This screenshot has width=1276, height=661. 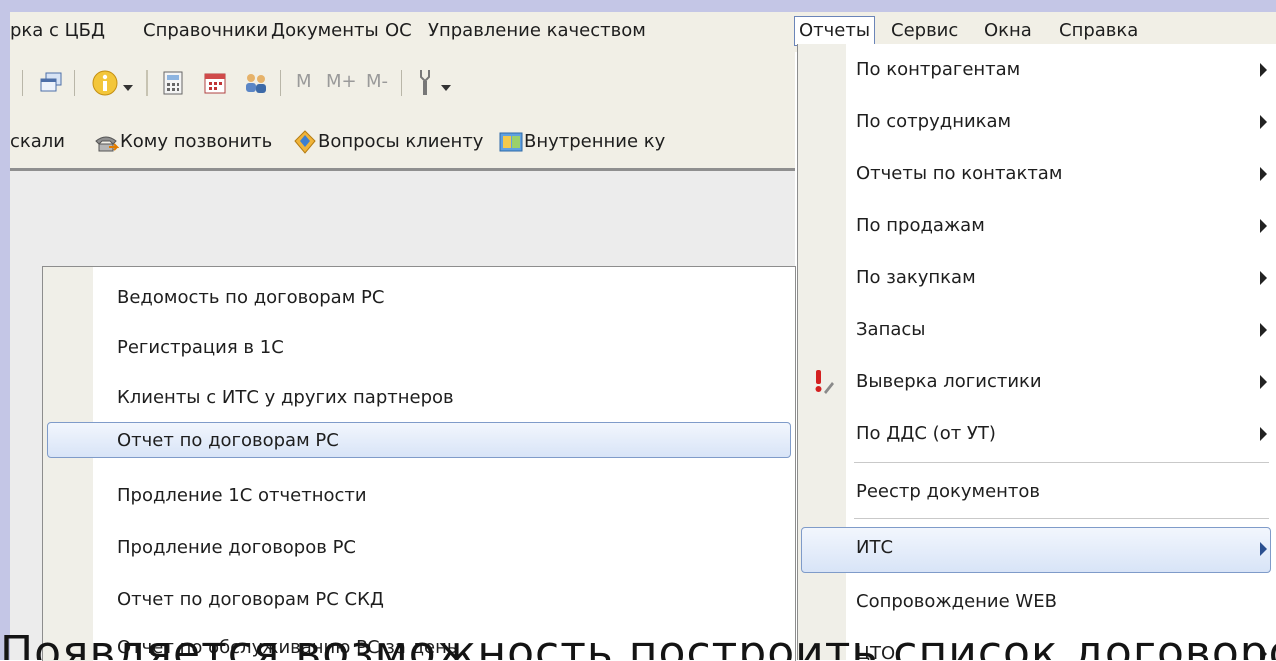 I want to click on memory-m-button: M, so click(x=304, y=81).